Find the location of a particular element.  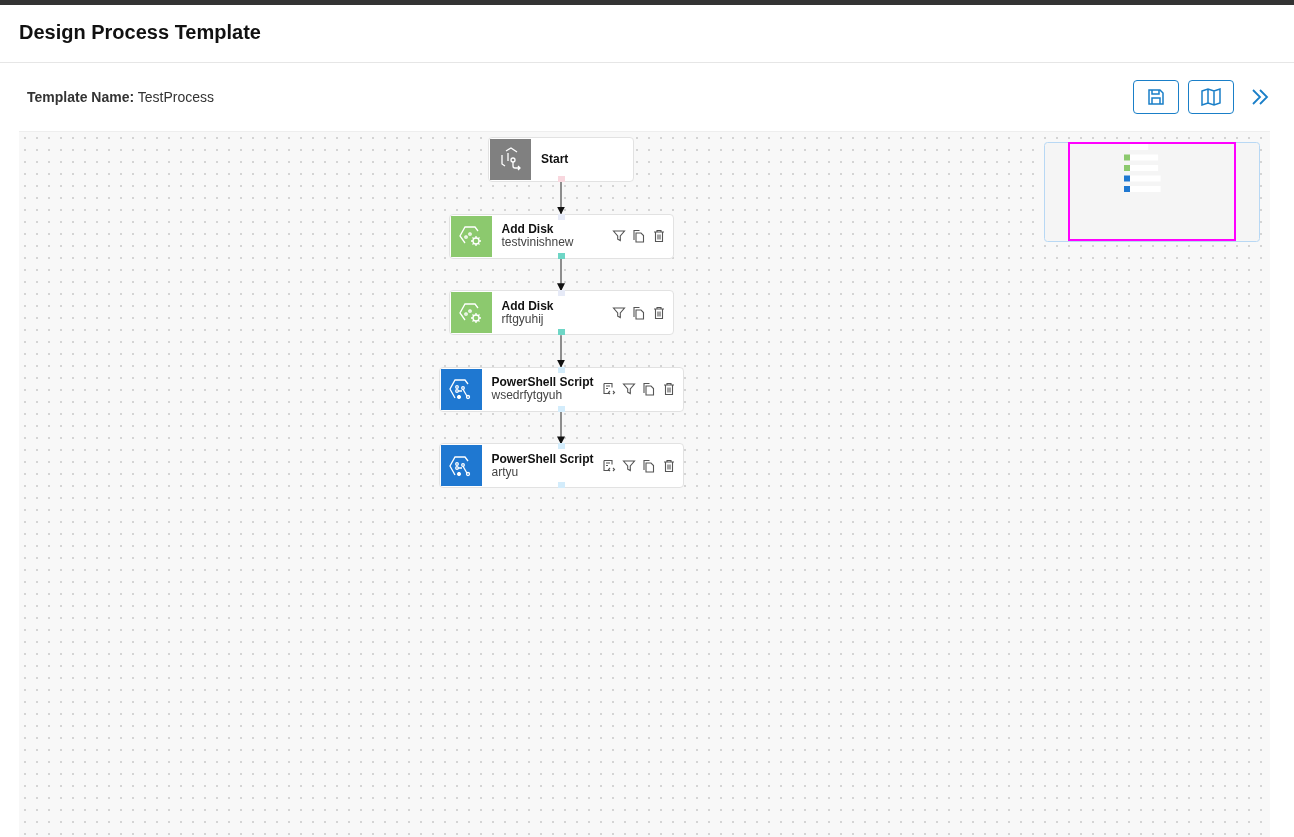

double-chevron-icon is located at coordinates (1260, 97).